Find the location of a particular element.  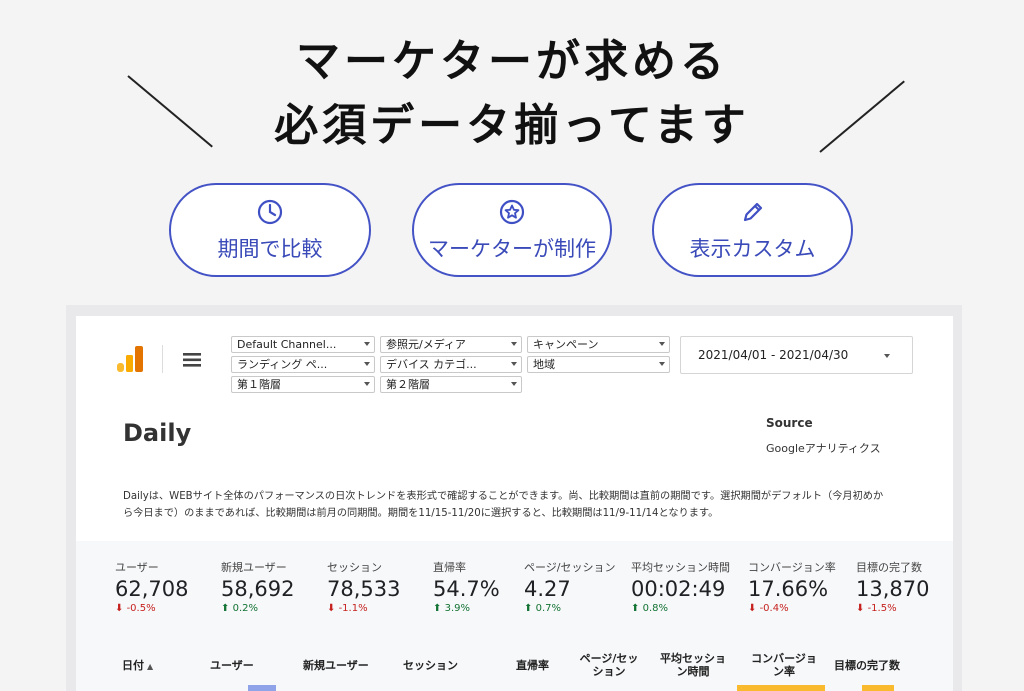

column-header-bounce-rate: 直帰率 is located at coordinates (532, 665).